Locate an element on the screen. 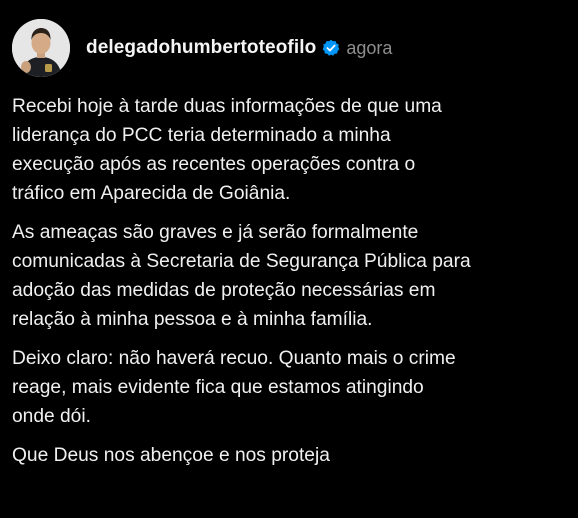 This screenshot has height=518, width=578. post-timestamp: agora is located at coordinates (369, 48).